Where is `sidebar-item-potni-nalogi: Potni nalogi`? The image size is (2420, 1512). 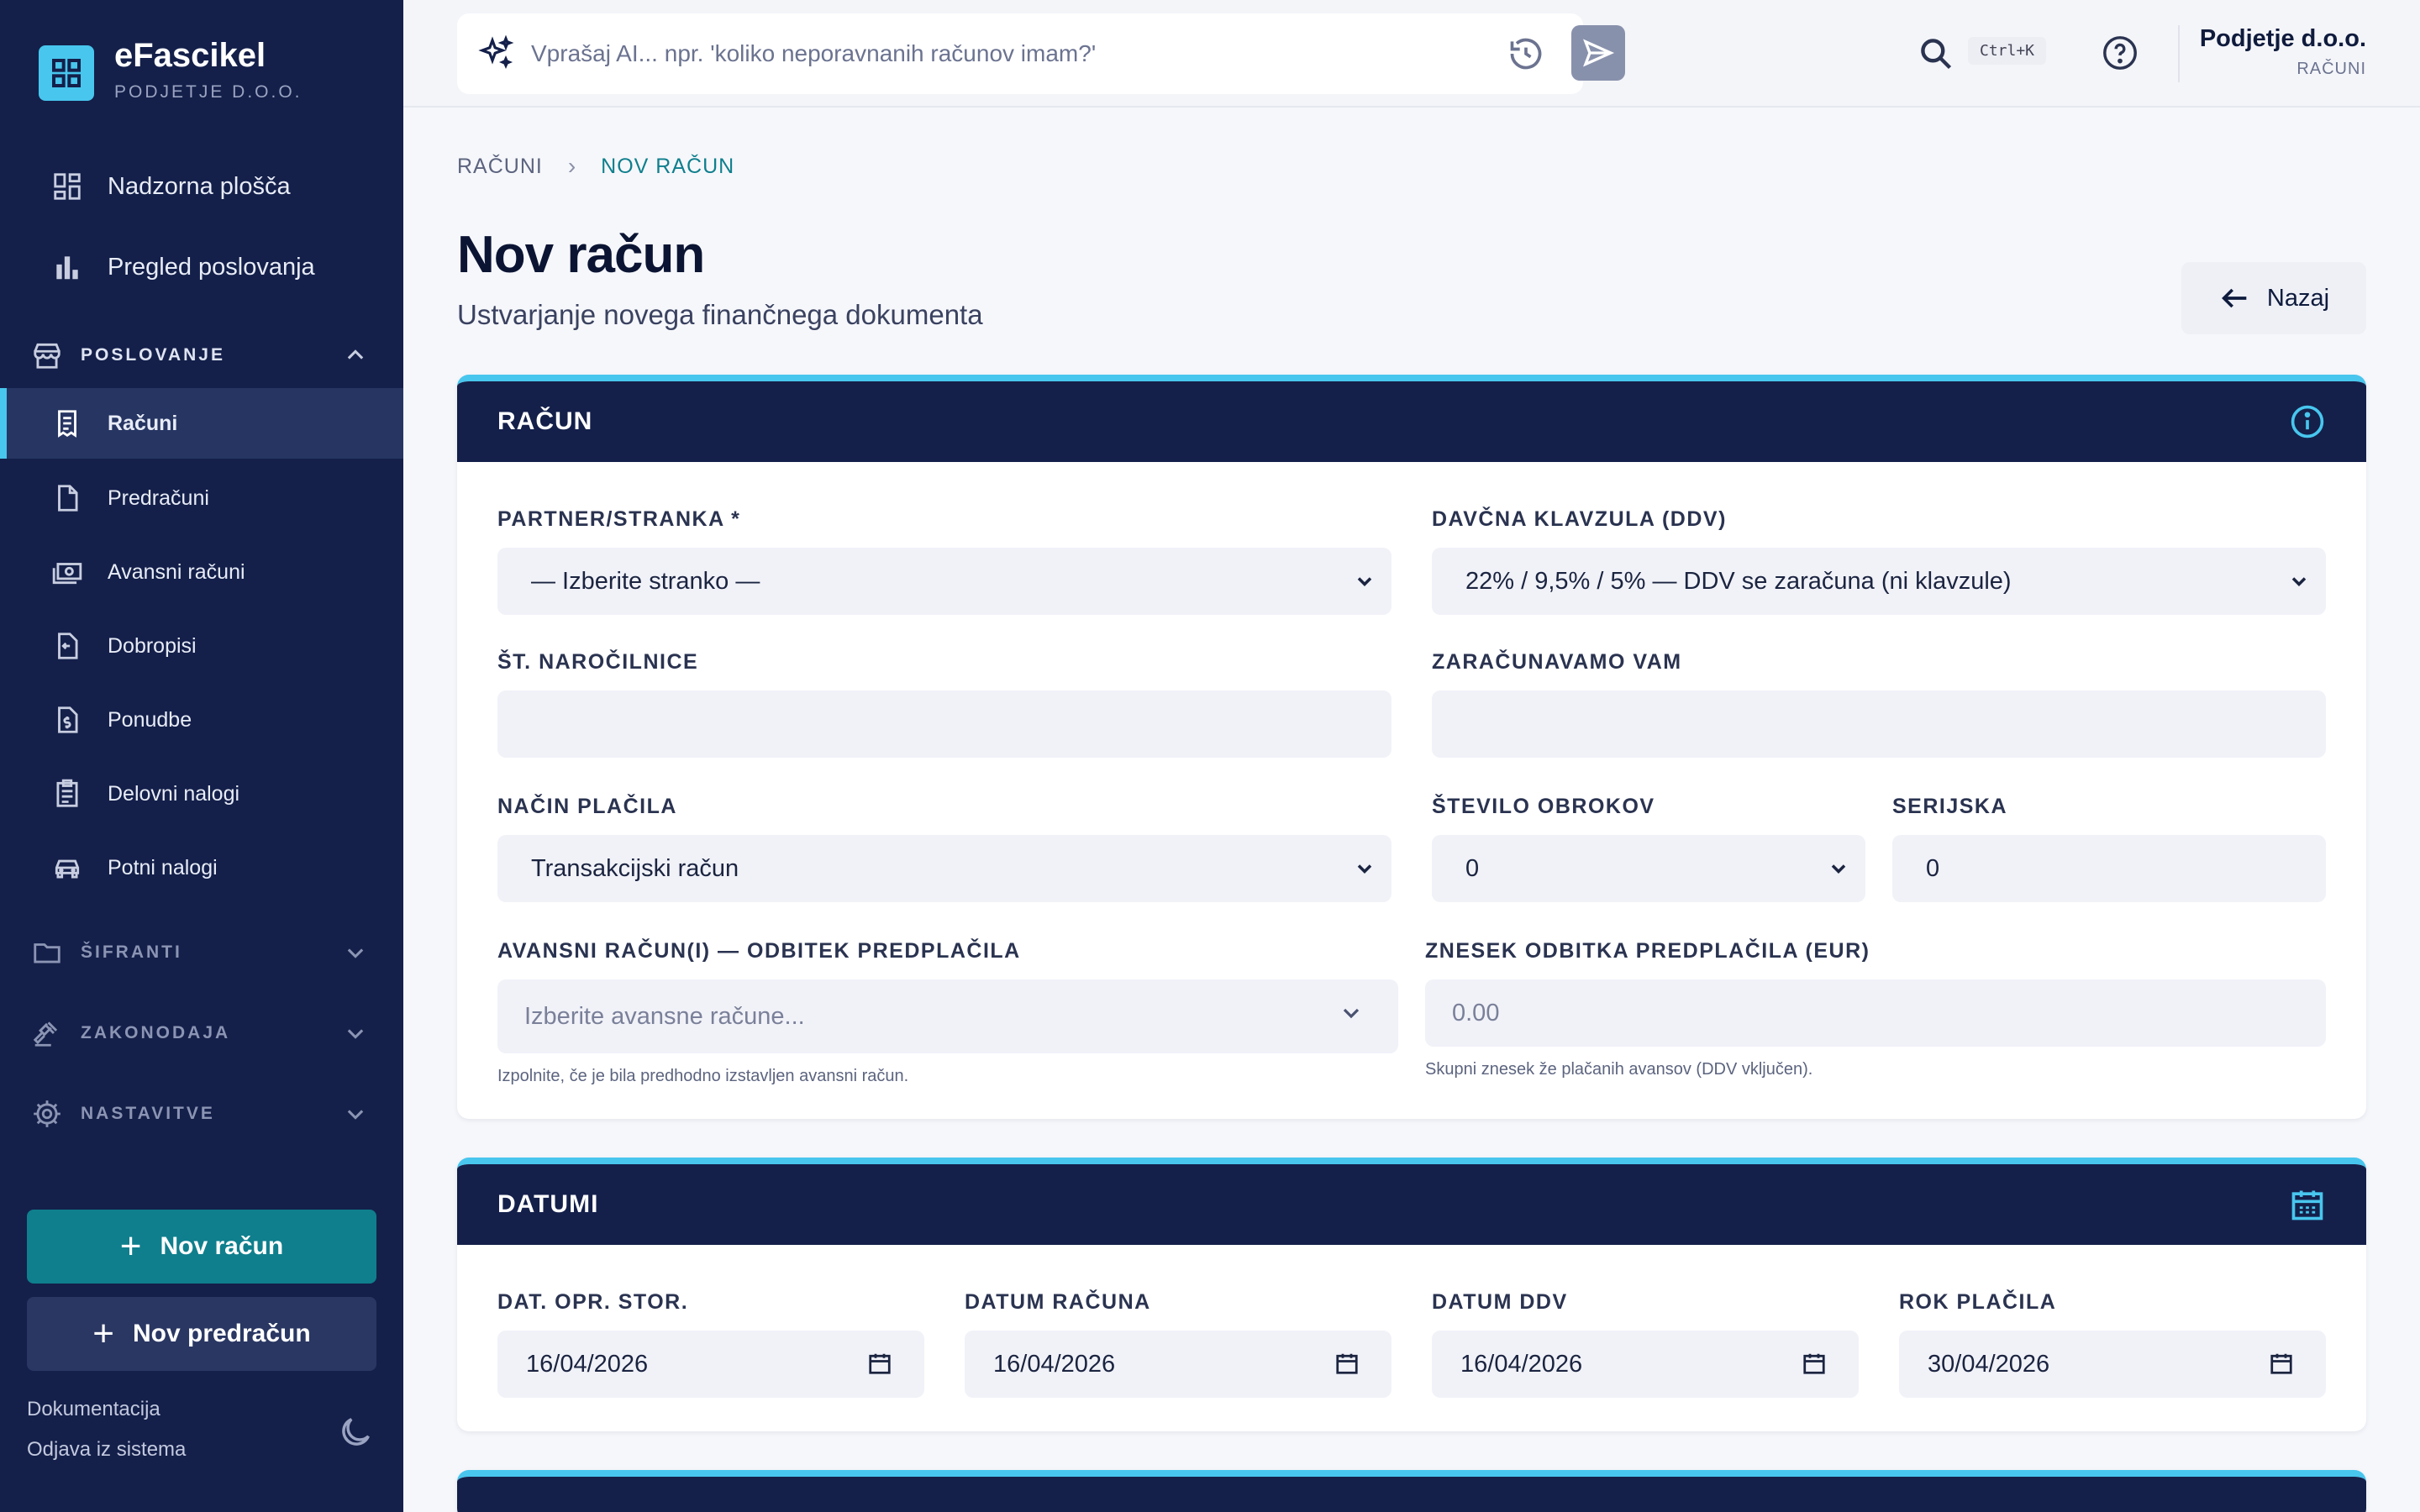
sidebar-item-potni-nalogi: Potni nalogi is located at coordinates (202, 867).